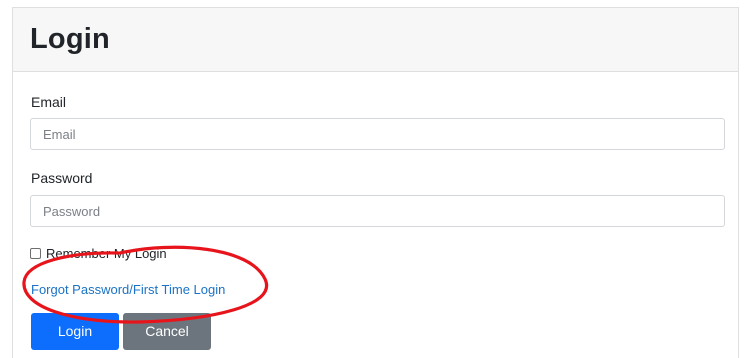 The height and width of the screenshot is (358, 749). Describe the element at coordinates (377, 134) in the screenshot. I see `email-field` at that location.